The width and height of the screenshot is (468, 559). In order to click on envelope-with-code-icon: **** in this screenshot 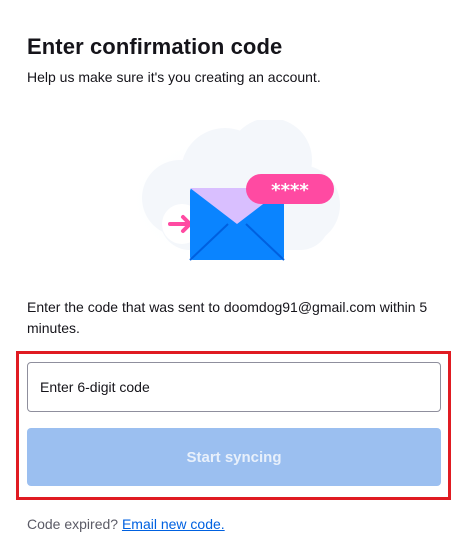, I will do `click(240, 194)`.